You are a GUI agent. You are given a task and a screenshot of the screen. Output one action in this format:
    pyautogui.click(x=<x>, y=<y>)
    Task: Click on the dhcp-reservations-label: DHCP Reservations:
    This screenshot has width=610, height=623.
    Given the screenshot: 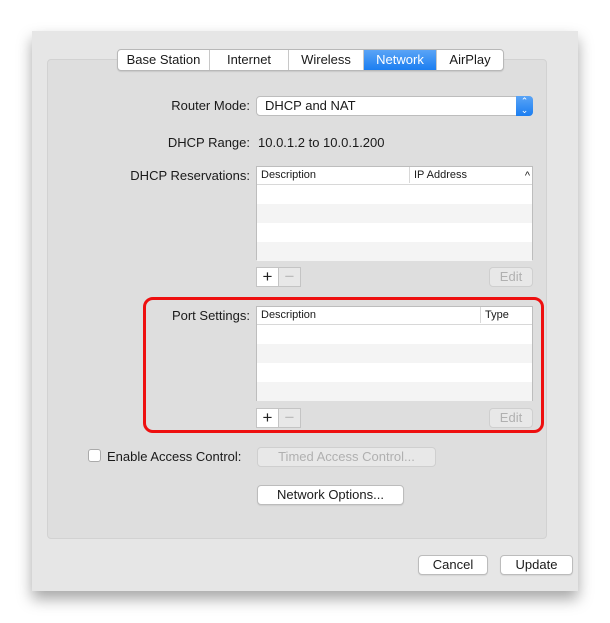 What is the action you would take?
    pyautogui.click(x=190, y=175)
    